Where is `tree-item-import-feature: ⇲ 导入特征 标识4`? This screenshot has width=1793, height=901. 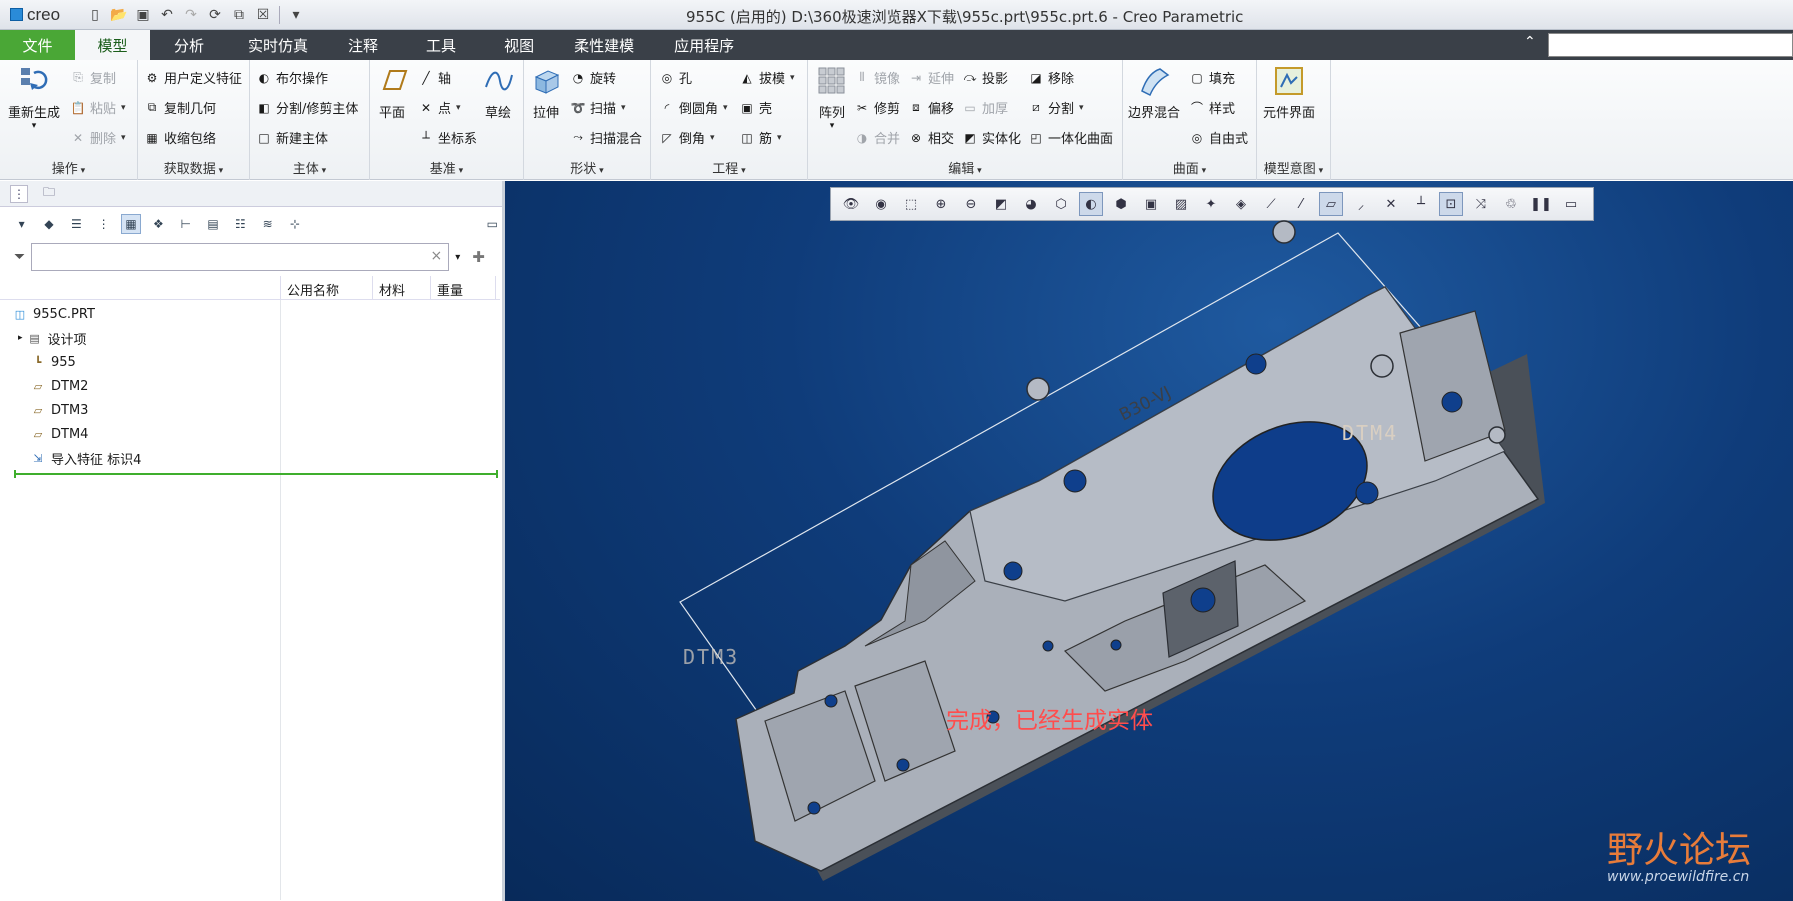
tree-item-import-feature: ⇲ 导入特征 标识4 is located at coordinates (147, 458).